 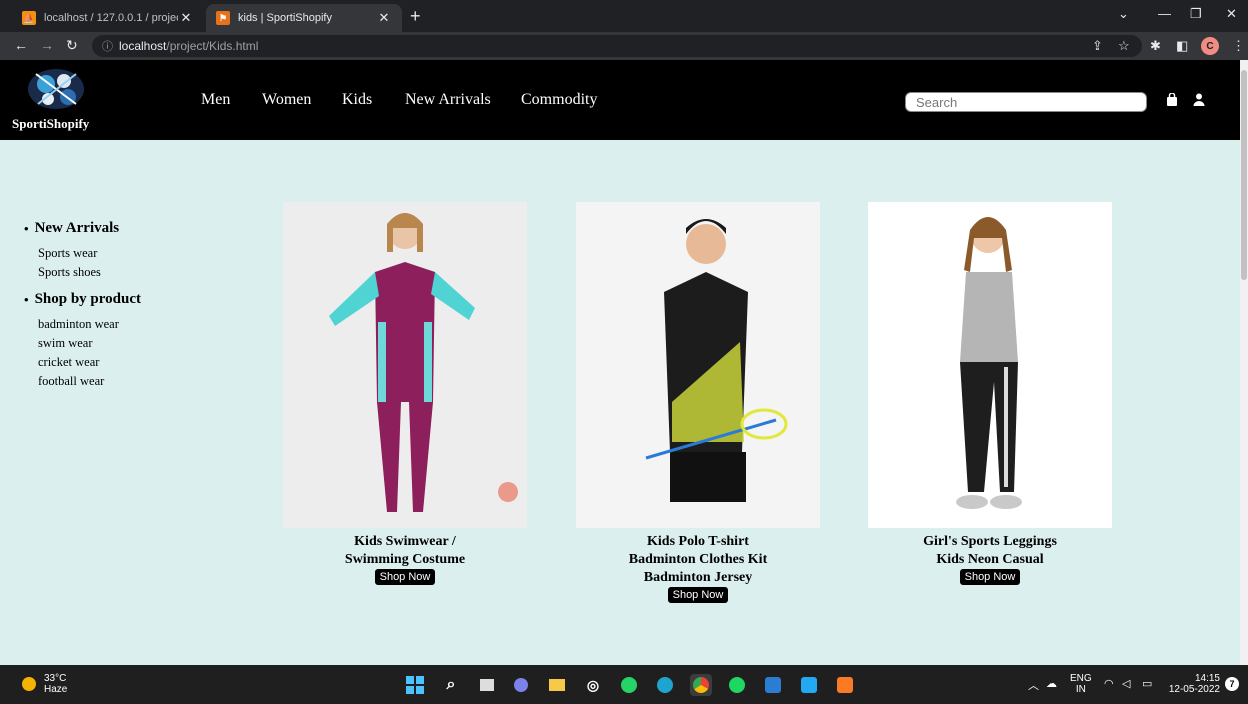 What do you see at coordinates (415, 685) in the screenshot?
I see `windows-start-icon` at bounding box center [415, 685].